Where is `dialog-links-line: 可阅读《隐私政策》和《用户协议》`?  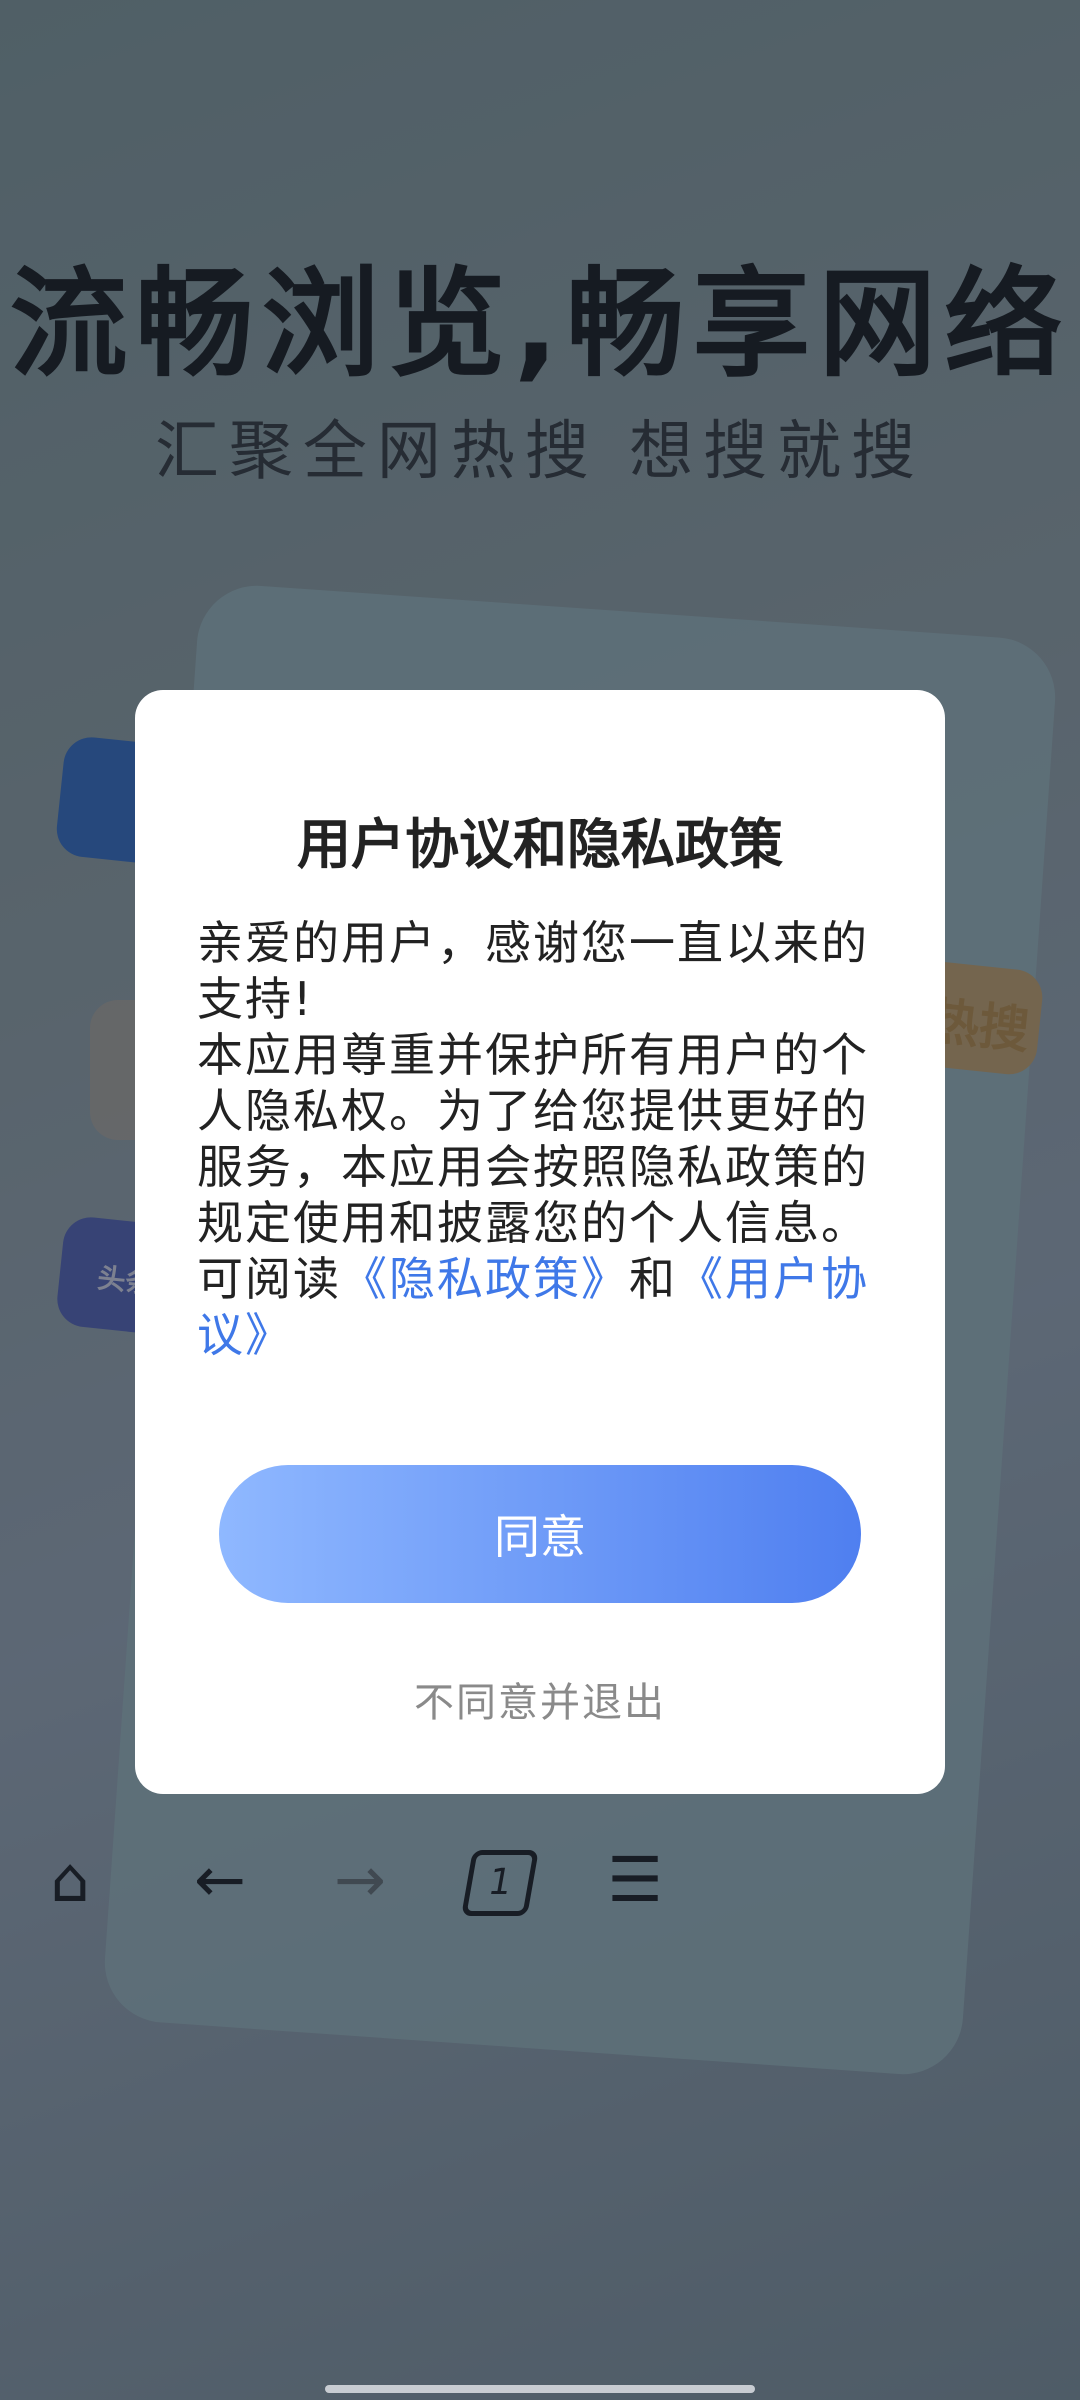 dialog-links-line: 可阅读《隐私政策》和《用户协议》 is located at coordinates (542, 1307).